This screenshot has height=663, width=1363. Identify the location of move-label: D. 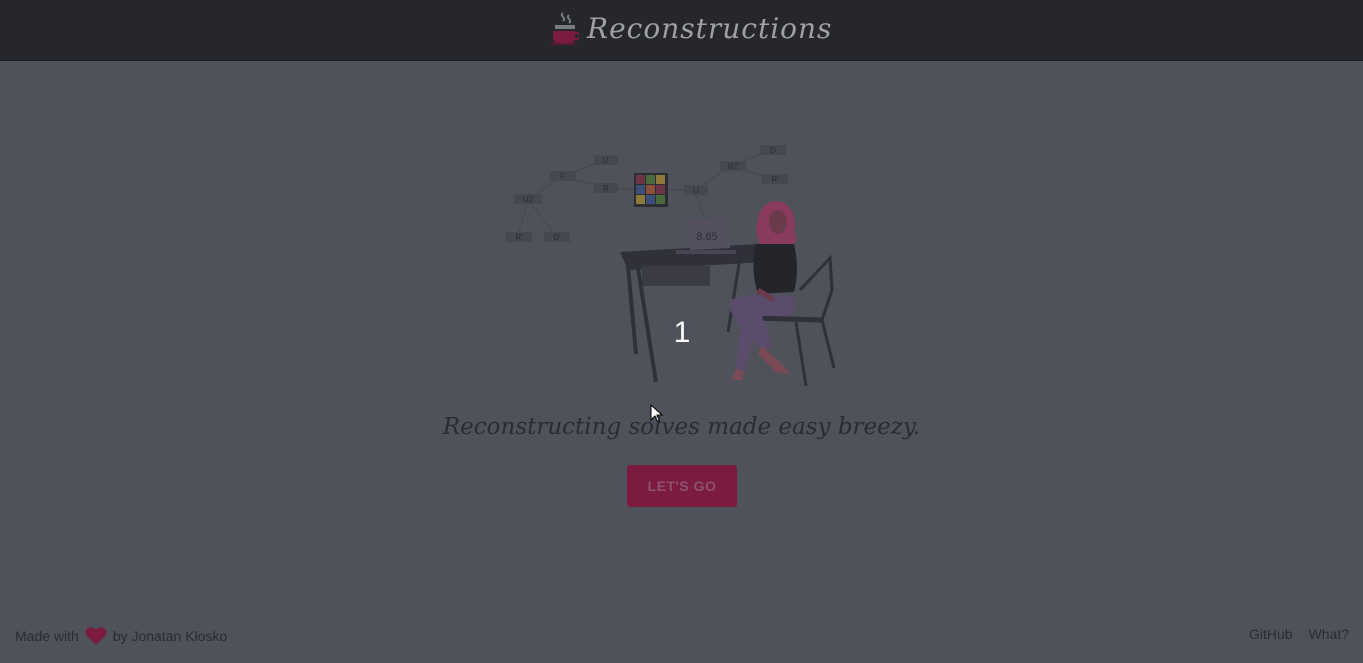
(773, 150).